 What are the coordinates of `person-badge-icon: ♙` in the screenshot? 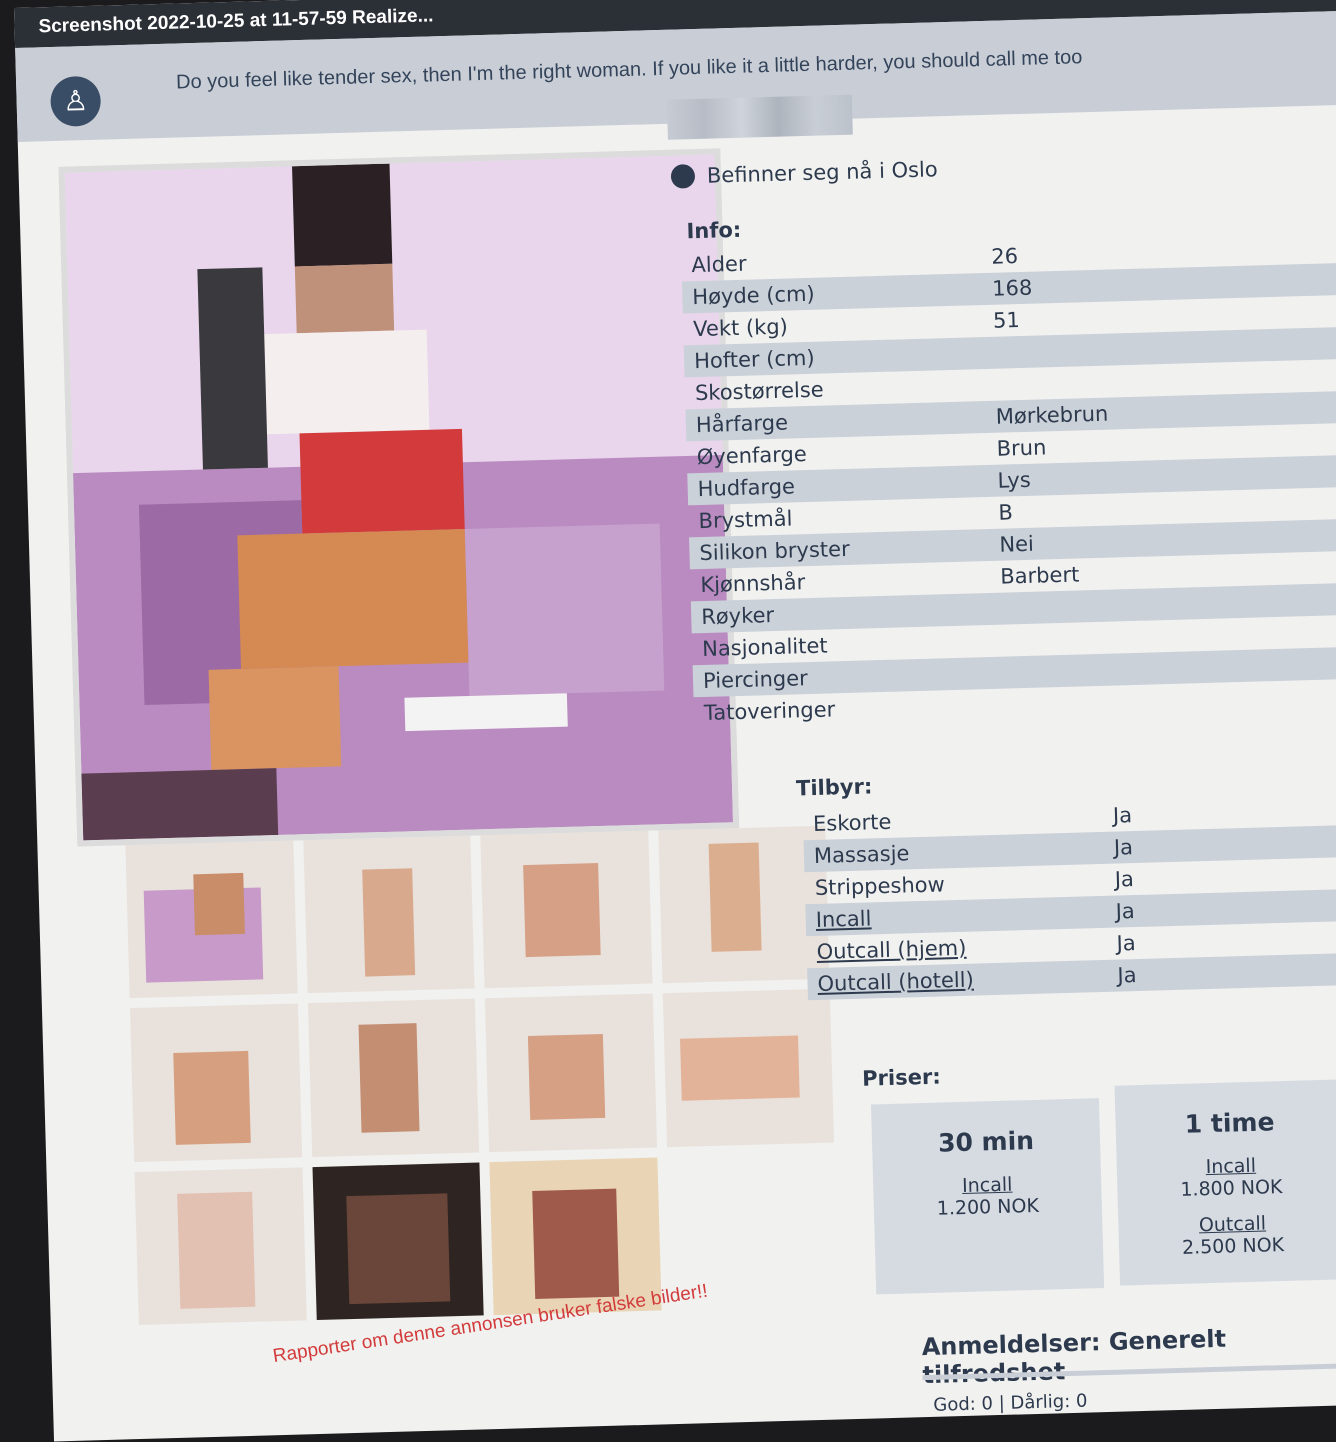 It's located at (75, 101).